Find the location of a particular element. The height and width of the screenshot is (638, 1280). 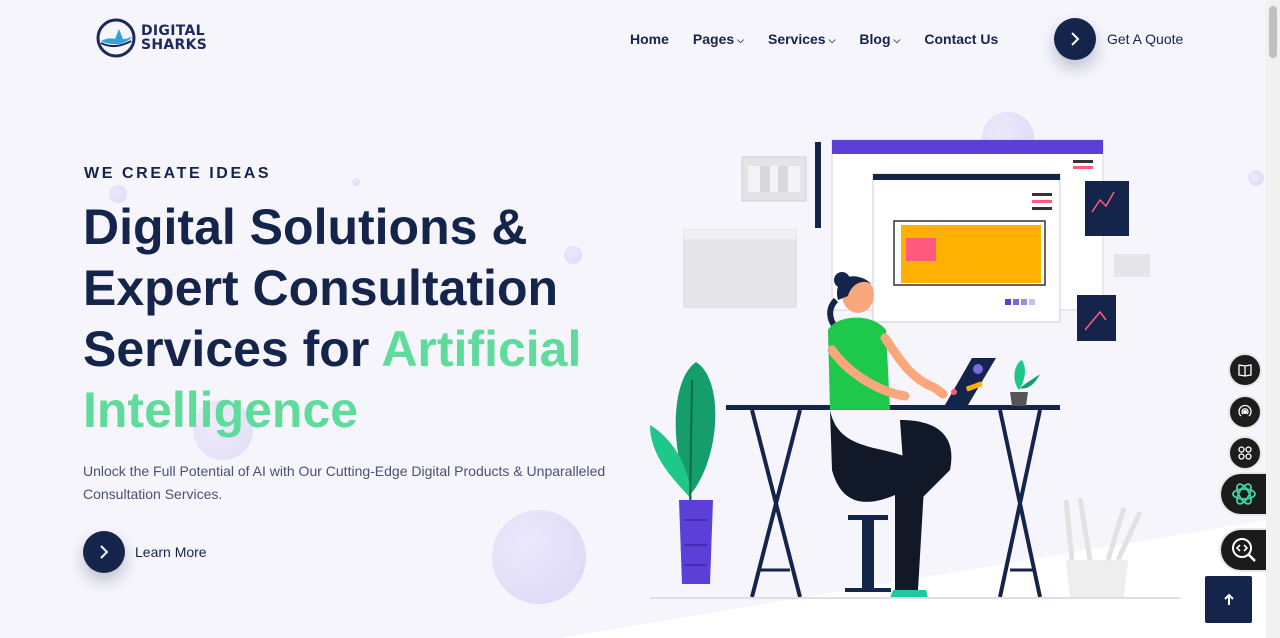

learn-more-button: Learn More is located at coordinates (145, 552).